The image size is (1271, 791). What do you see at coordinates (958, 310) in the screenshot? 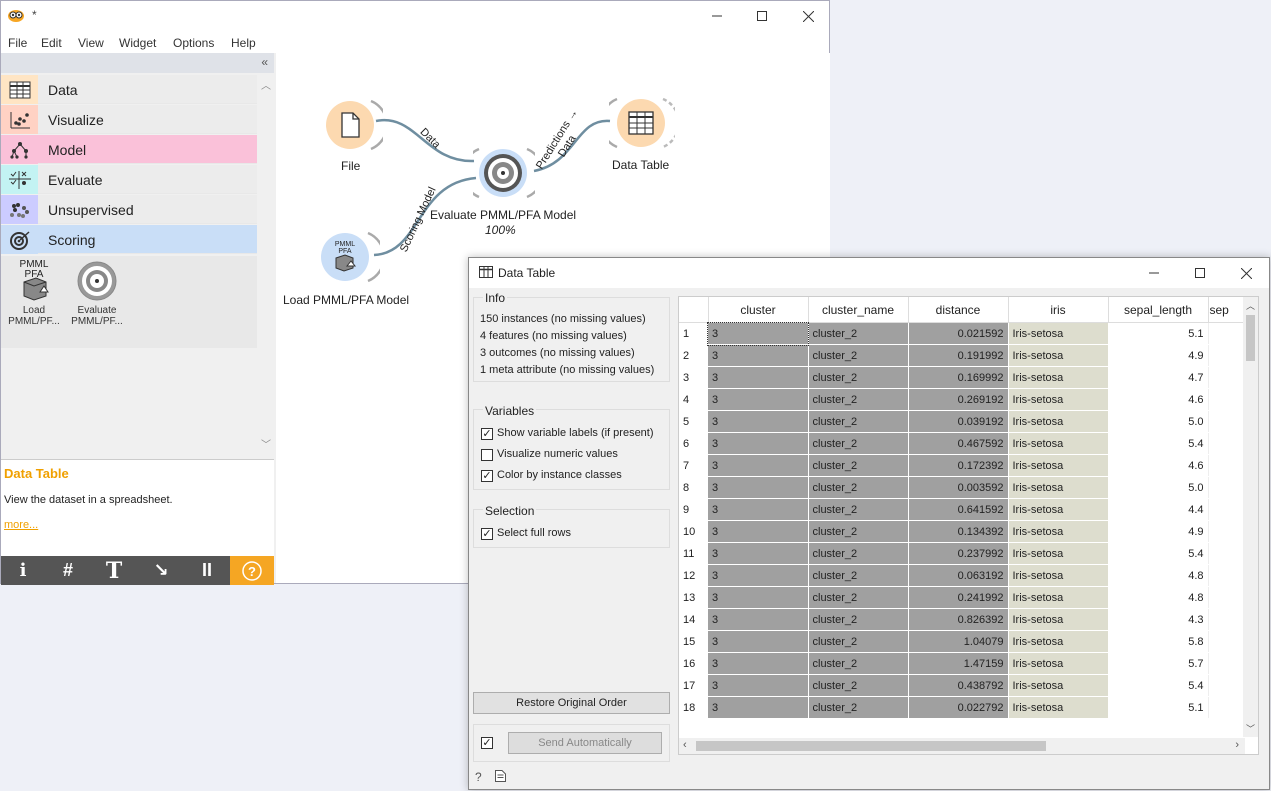
I see `column-header-distance: distance` at bounding box center [958, 310].